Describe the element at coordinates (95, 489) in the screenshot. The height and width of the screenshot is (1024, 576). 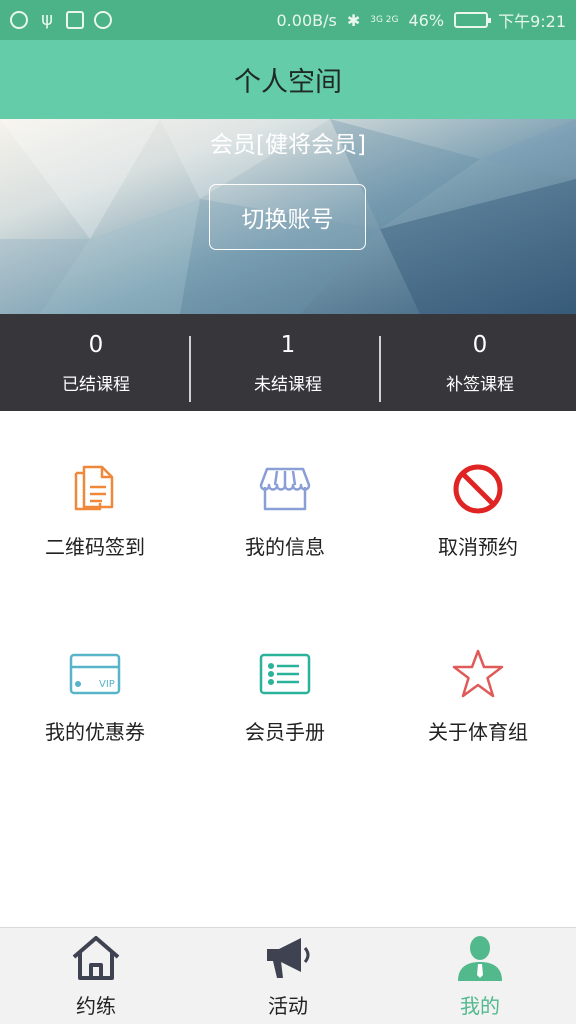
I see `documents-icon` at that location.